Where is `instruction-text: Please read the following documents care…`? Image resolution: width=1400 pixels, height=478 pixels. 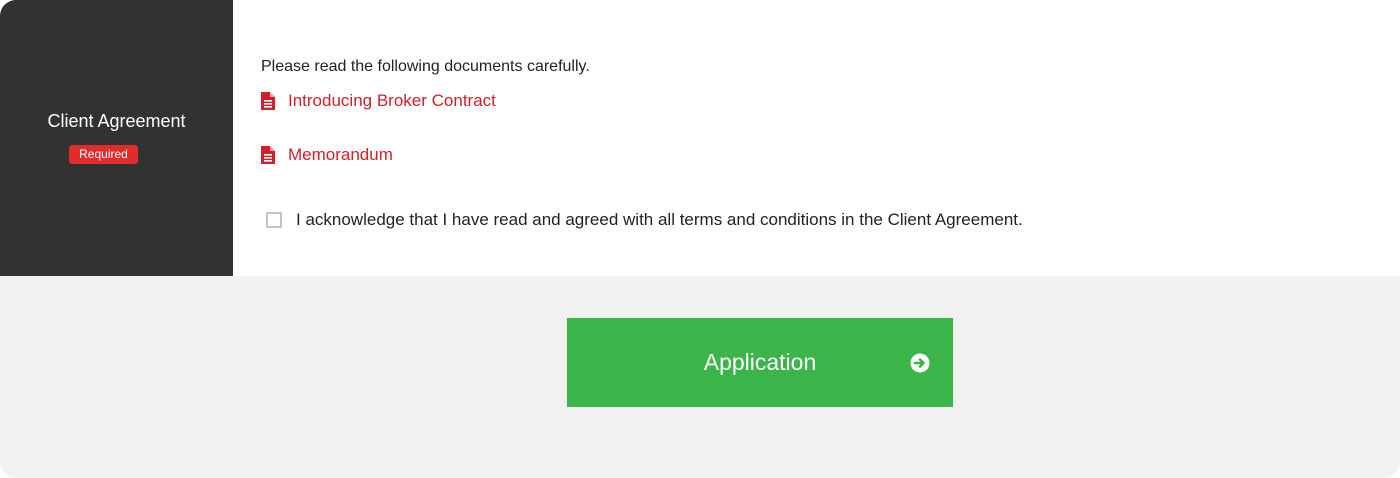 instruction-text: Please read the following documents care… is located at coordinates (425, 66).